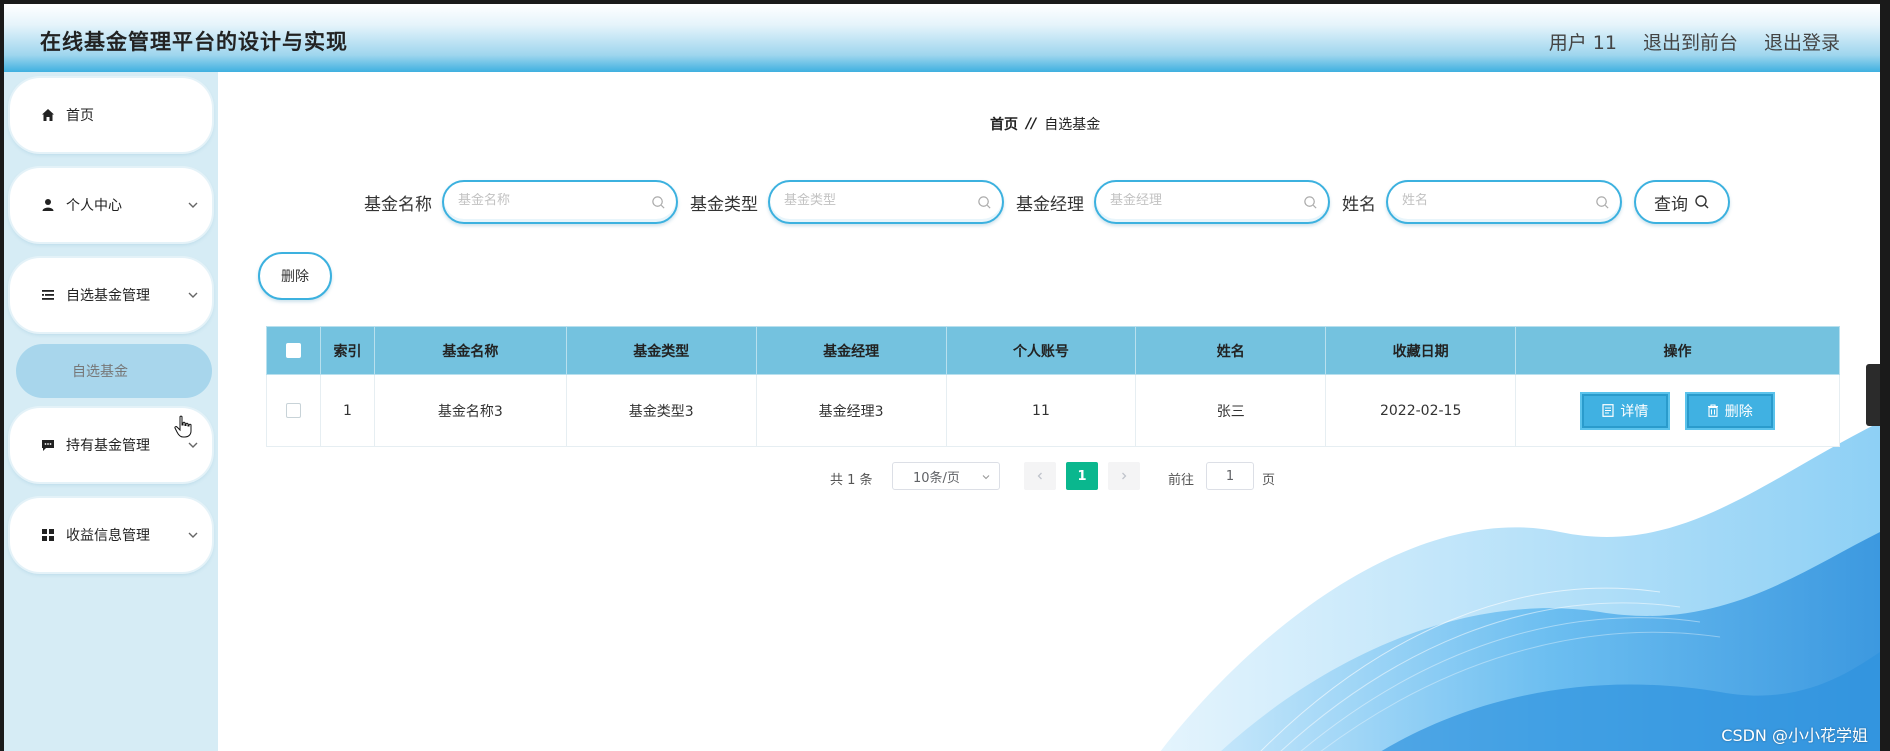 Image resolution: width=1890 pixels, height=751 pixels. Describe the element at coordinates (111, 115) in the screenshot. I see `sidebar-item-home: 首页` at that location.